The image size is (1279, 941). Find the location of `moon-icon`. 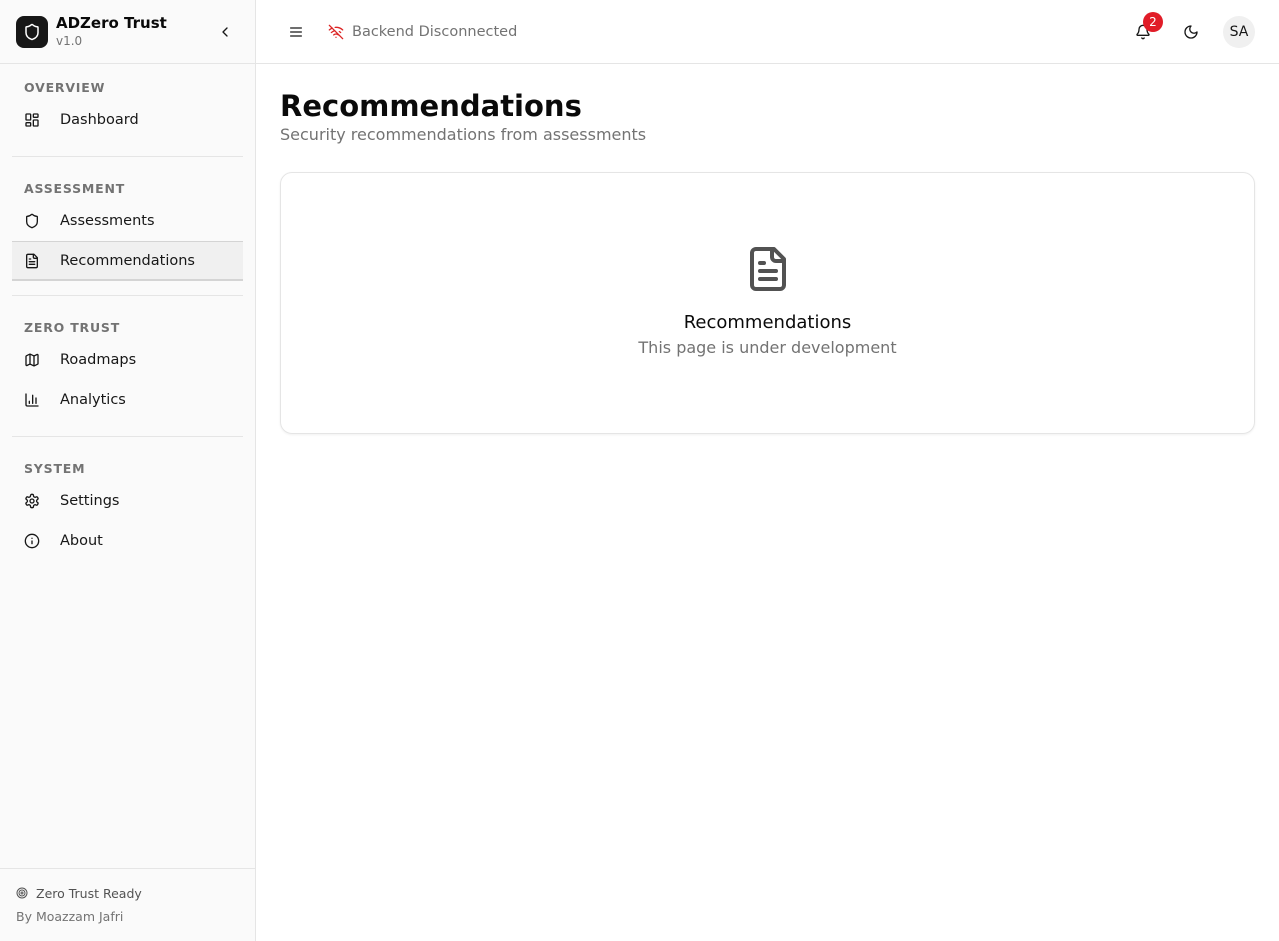

moon-icon is located at coordinates (1191, 32).